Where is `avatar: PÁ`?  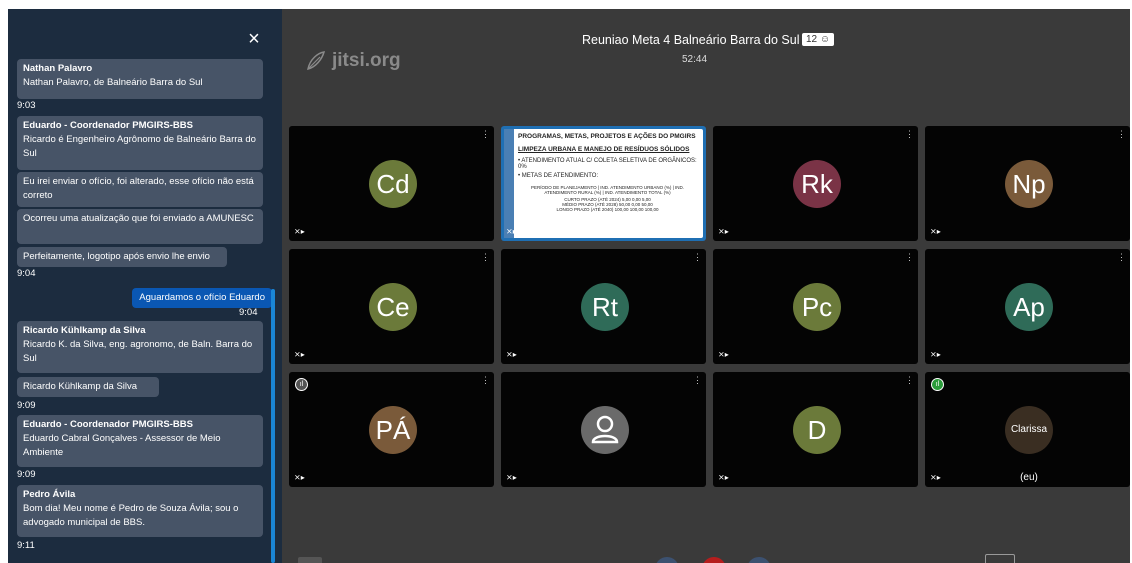 avatar: PÁ is located at coordinates (393, 430).